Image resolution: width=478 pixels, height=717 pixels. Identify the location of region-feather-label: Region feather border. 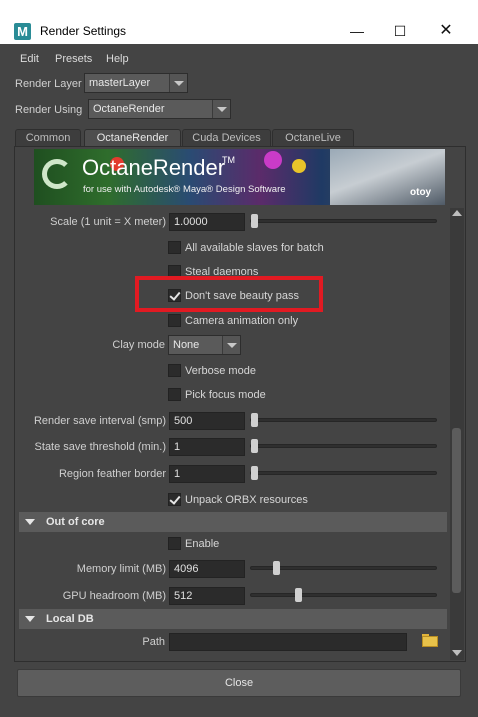
(112, 474).